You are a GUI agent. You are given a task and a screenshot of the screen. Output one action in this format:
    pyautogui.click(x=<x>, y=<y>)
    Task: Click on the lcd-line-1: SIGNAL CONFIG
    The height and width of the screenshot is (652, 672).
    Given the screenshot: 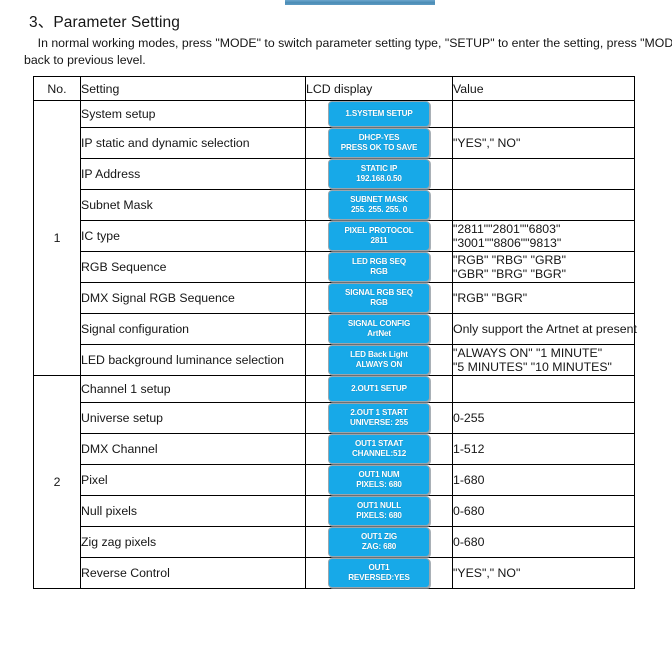 What is the action you would take?
    pyautogui.click(x=379, y=323)
    